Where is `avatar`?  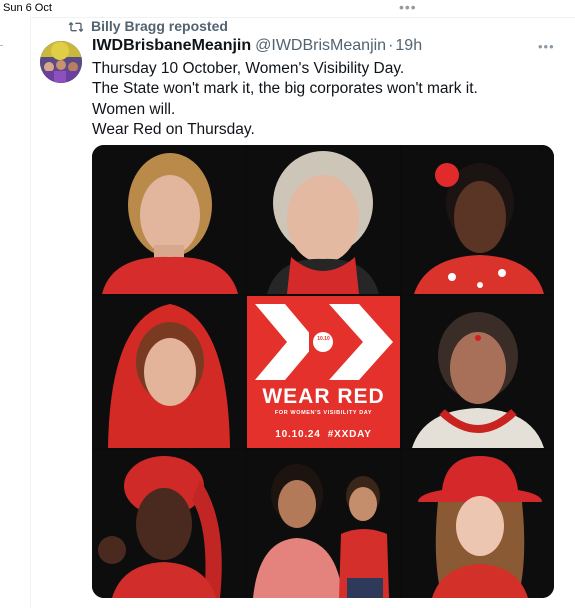 avatar is located at coordinates (61, 62).